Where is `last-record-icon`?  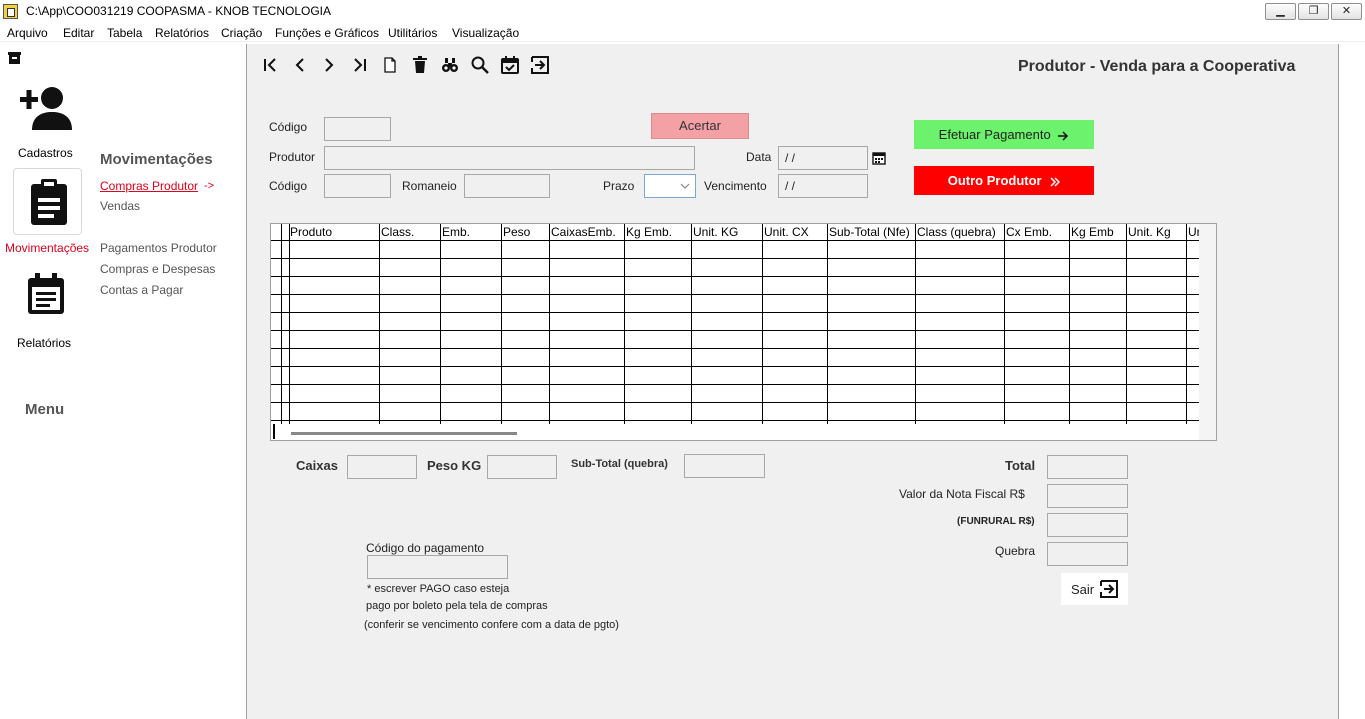
last-record-icon is located at coordinates (360, 65).